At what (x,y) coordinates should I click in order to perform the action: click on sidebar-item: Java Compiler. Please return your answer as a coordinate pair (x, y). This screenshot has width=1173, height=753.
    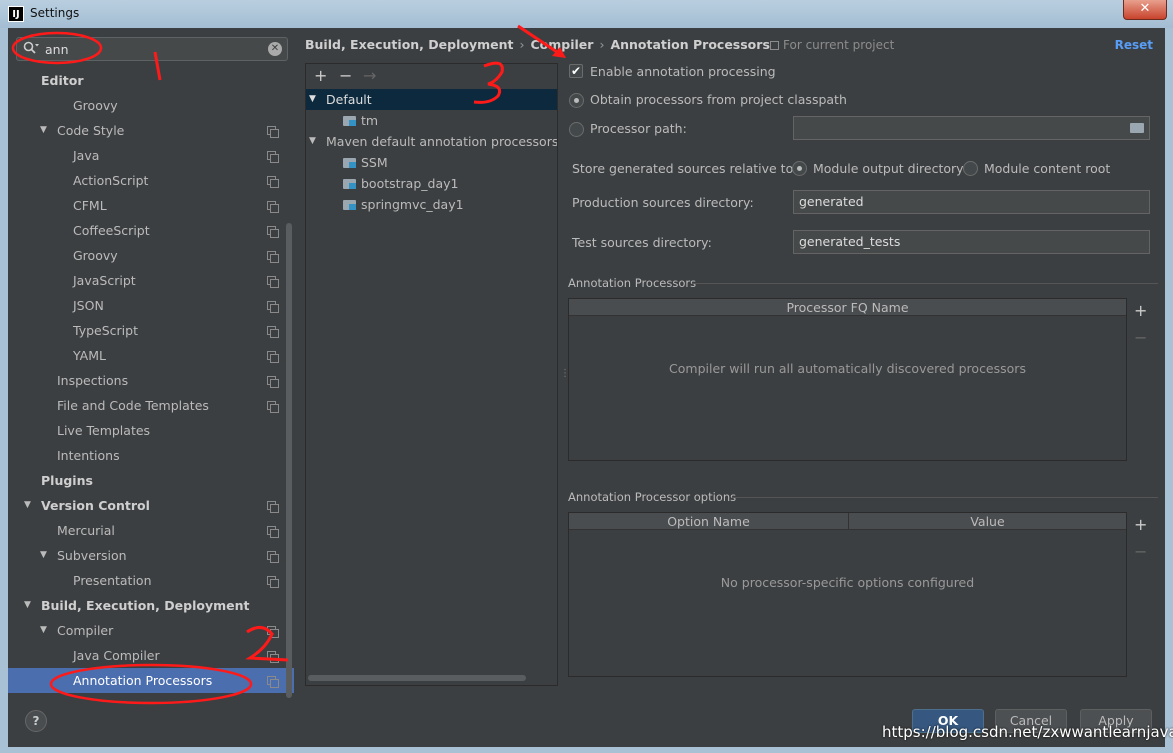
    Looking at the image, I should click on (151, 655).